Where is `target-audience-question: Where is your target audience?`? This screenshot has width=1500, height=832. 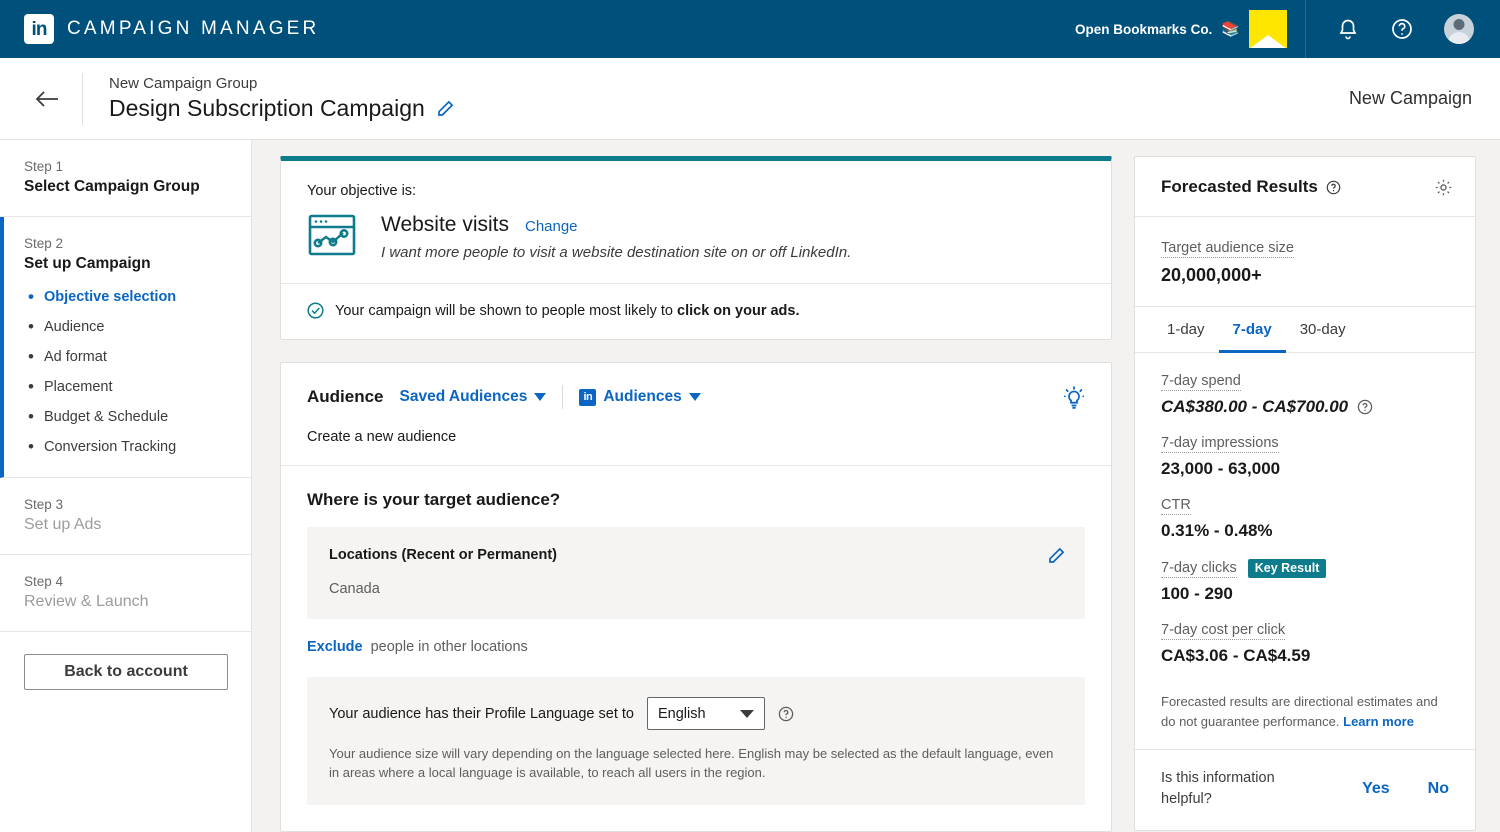 target-audience-question: Where is your target audience? is located at coordinates (434, 499).